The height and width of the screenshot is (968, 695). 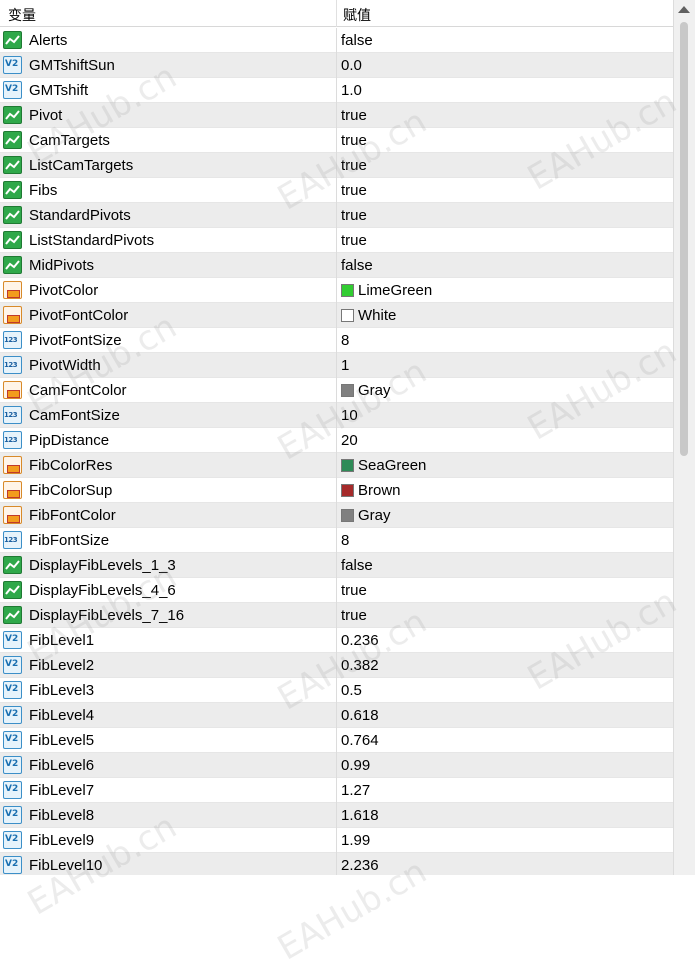 What do you see at coordinates (69, 140) in the screenshot?
I see `variable-name: CamTargets` at bounding box center [69, 140].